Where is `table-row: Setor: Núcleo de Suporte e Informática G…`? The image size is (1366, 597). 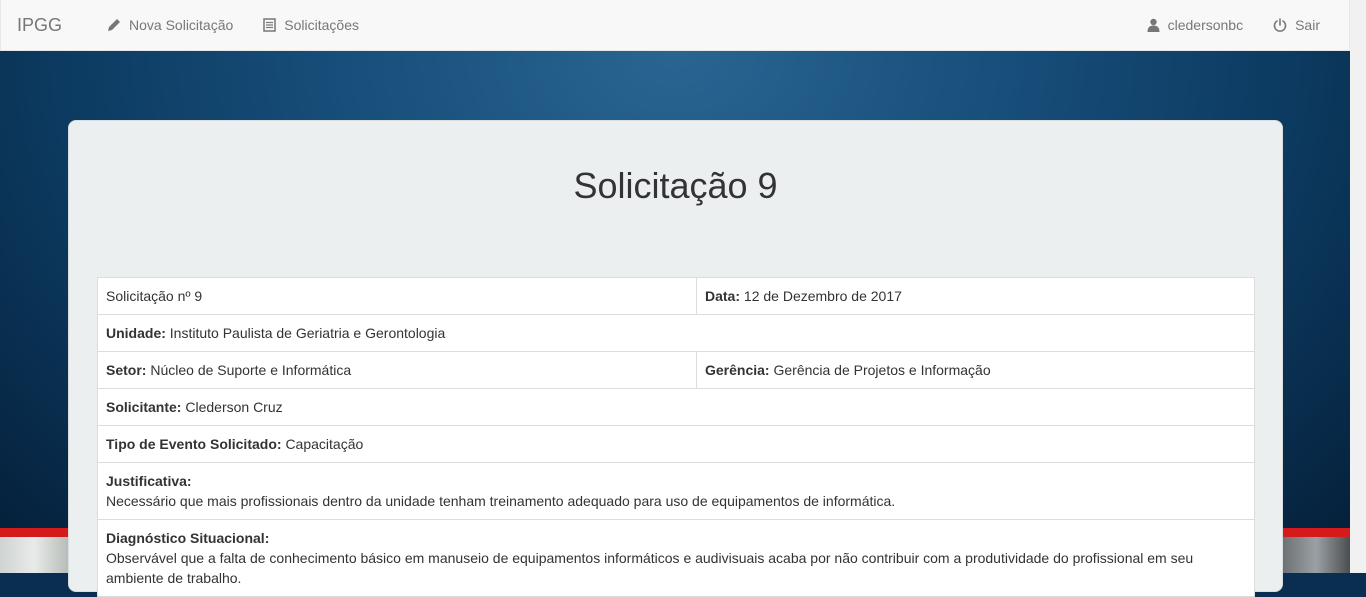
table-row: Setor: Núcleo de Suporte e Informática G… is located at coordinates (676, 370).